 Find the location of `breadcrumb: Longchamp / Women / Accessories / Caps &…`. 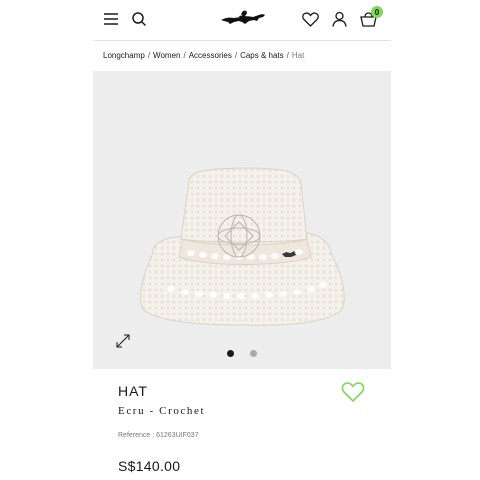

breadcrumb: Longchamp / Women / Accessories / Caps &… is located at coordinates (203, 55).